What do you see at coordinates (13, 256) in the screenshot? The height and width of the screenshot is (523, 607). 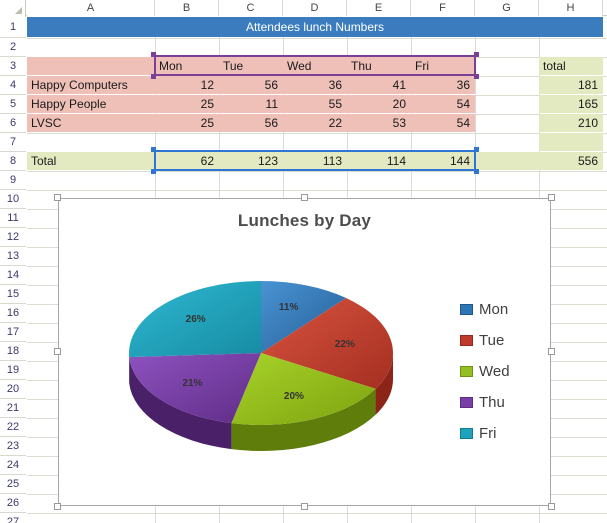 I see `row-header-13: 13` at bounding box center [13, 256].